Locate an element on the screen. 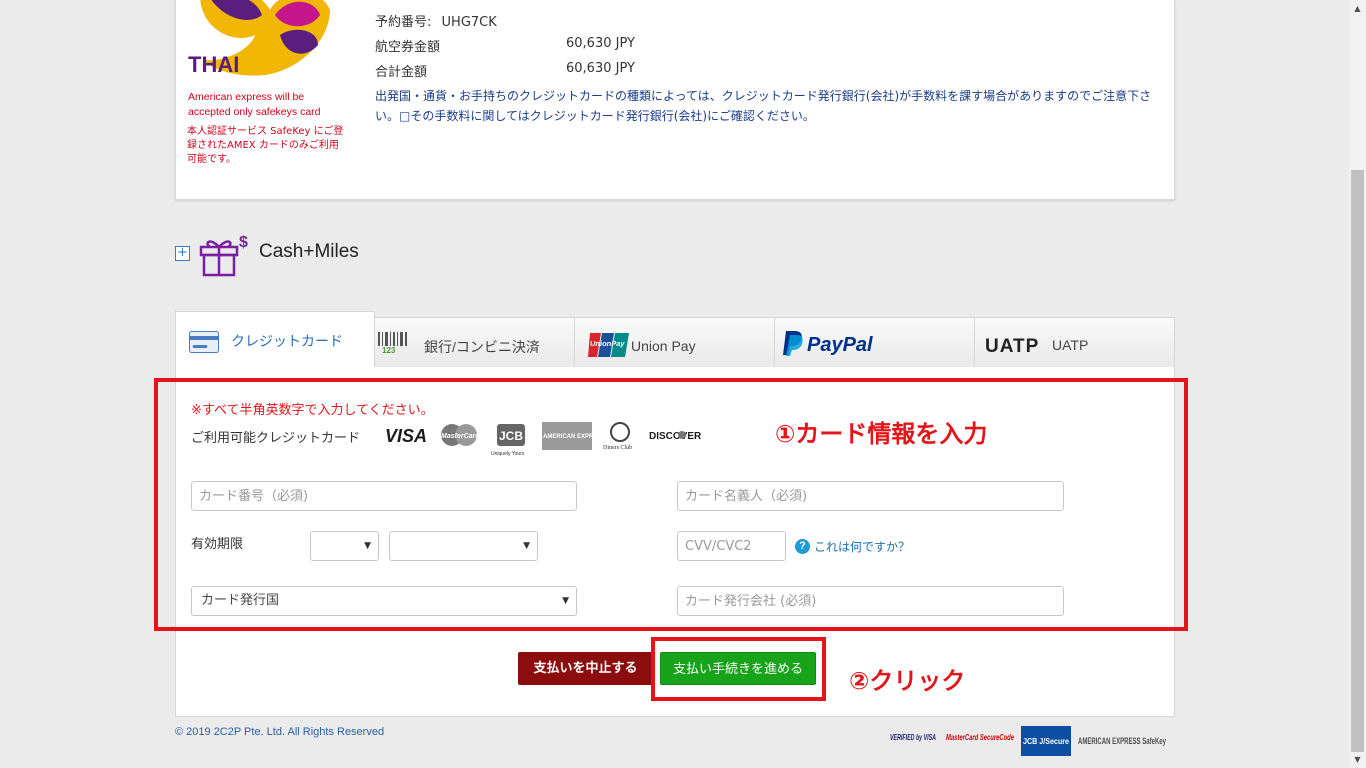  tab-union-pay: UnionPay Union Pay is located at coordinates (675, 342).